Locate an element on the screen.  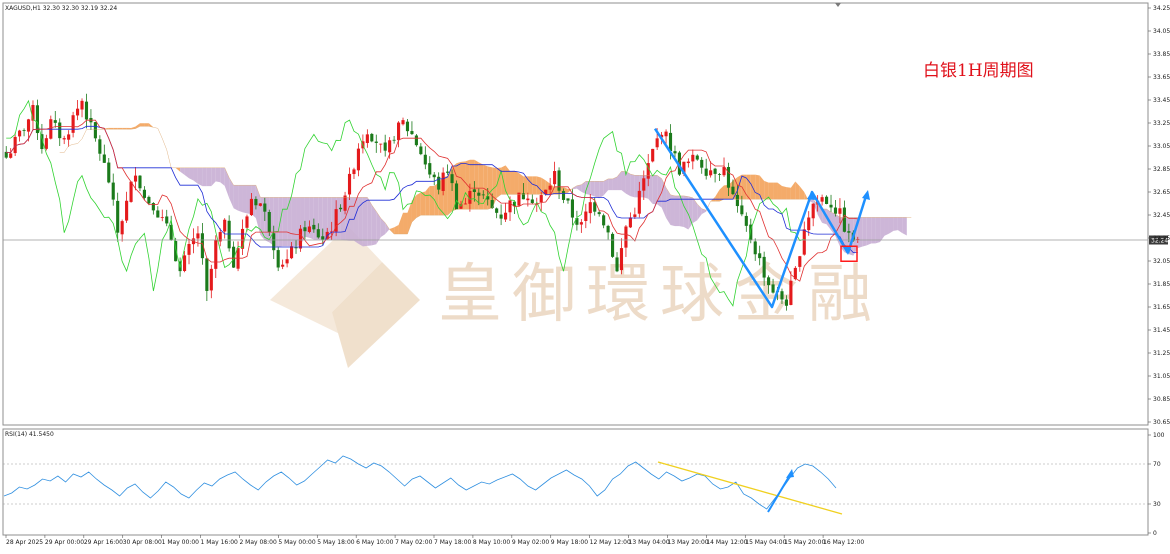
time-tick-label: 1 May 00:00 is located at coordinates (181, 542).